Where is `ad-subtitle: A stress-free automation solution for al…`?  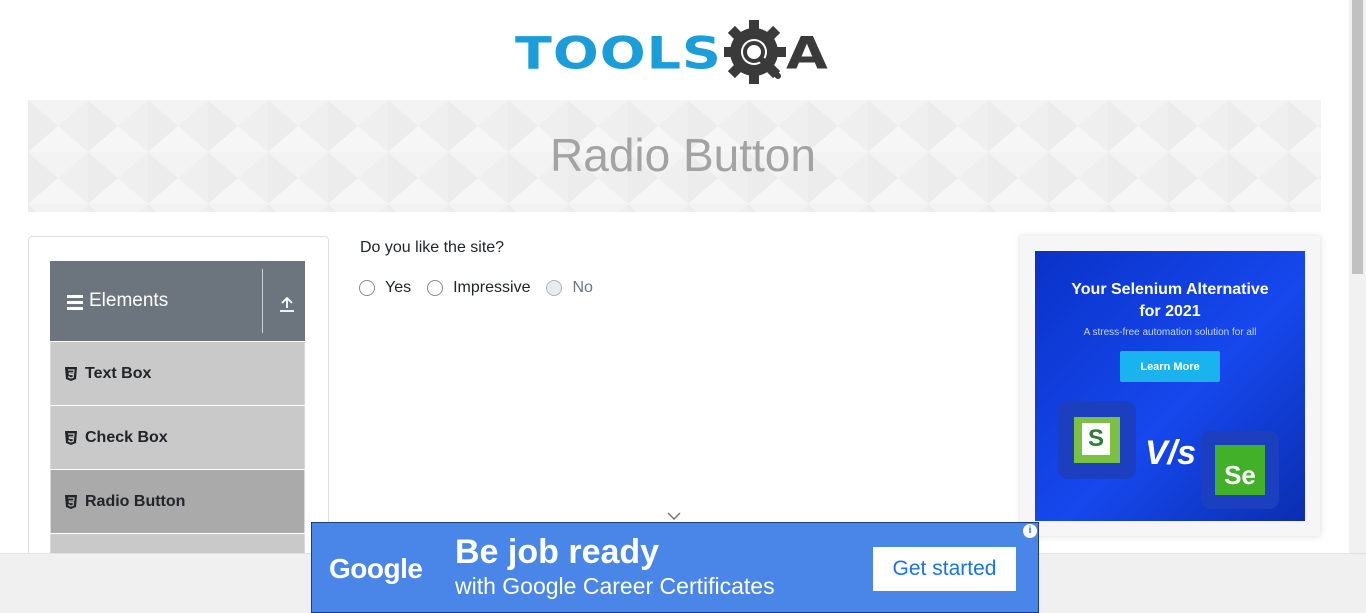
ad-subtitle: A stress-free automation solution for al… is located at coordinates (1170, 332).